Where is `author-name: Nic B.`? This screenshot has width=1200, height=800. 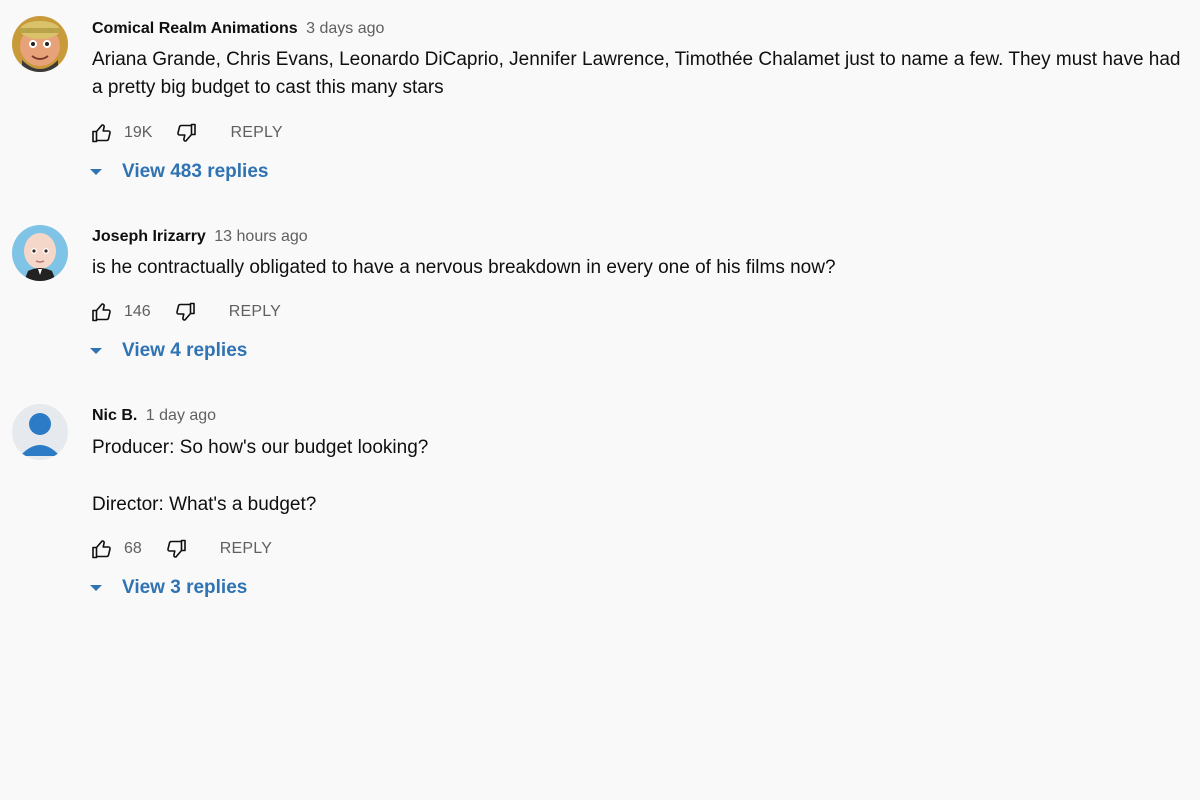 author-name: Nic B. is located at coordinates (114, 415).